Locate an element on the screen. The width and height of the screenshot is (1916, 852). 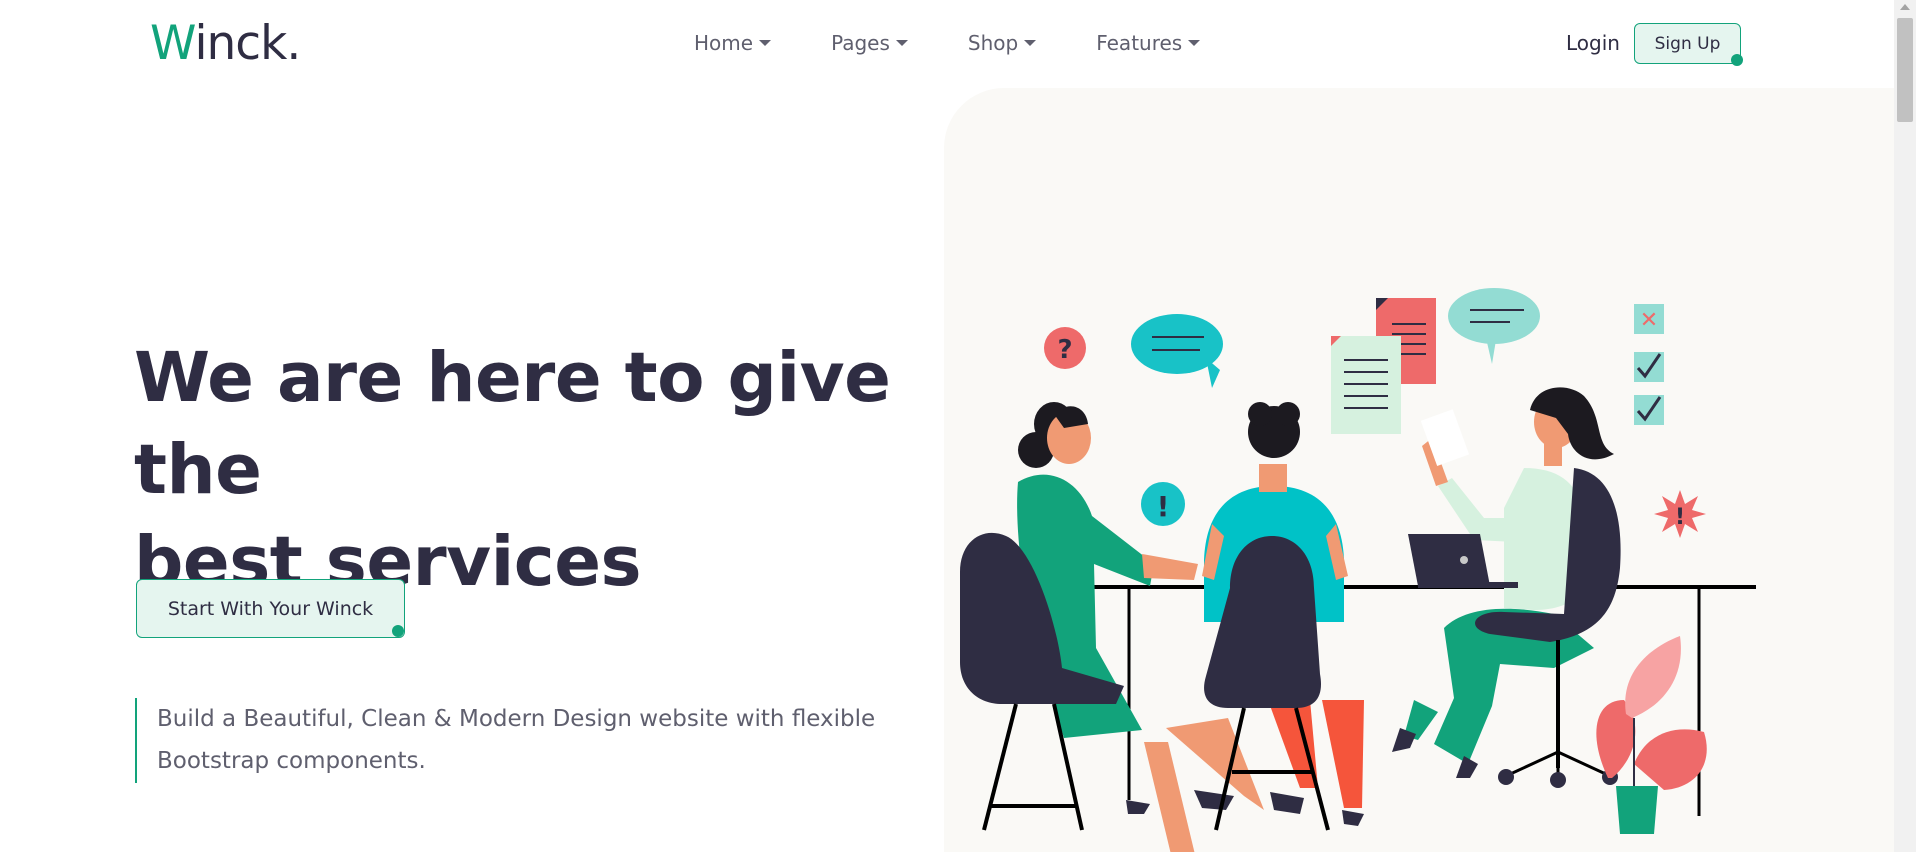
cta-label: Start With Your Winck is located at coordinates (270, 608).